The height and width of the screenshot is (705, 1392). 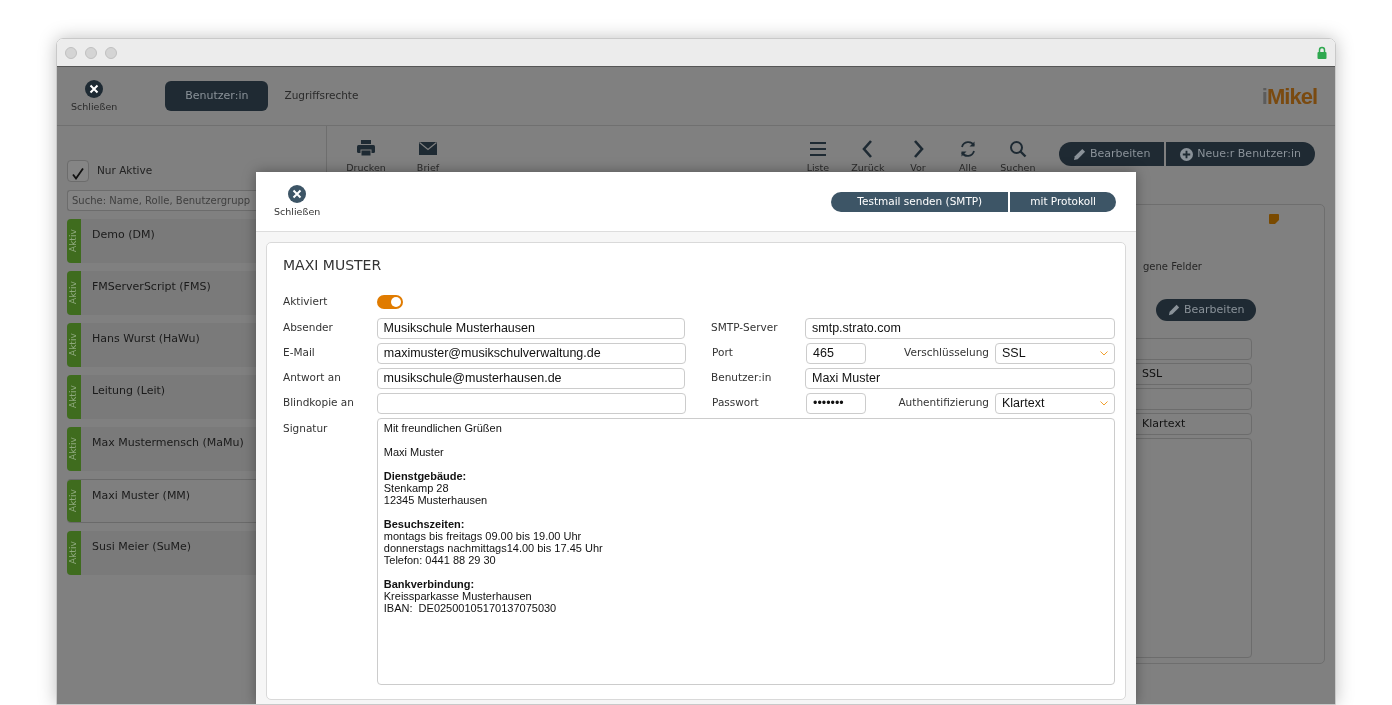 I want to click on window-close-button, so click(x=71, y=52).